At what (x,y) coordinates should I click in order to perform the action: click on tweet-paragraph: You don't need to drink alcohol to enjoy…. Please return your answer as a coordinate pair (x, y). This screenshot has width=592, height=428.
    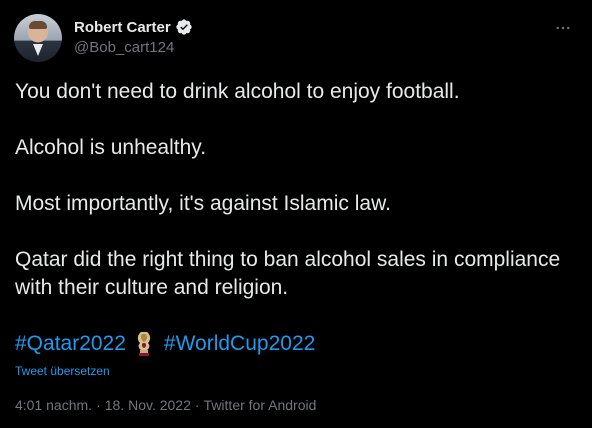
    Looking at the image, I should click on (237, 91).